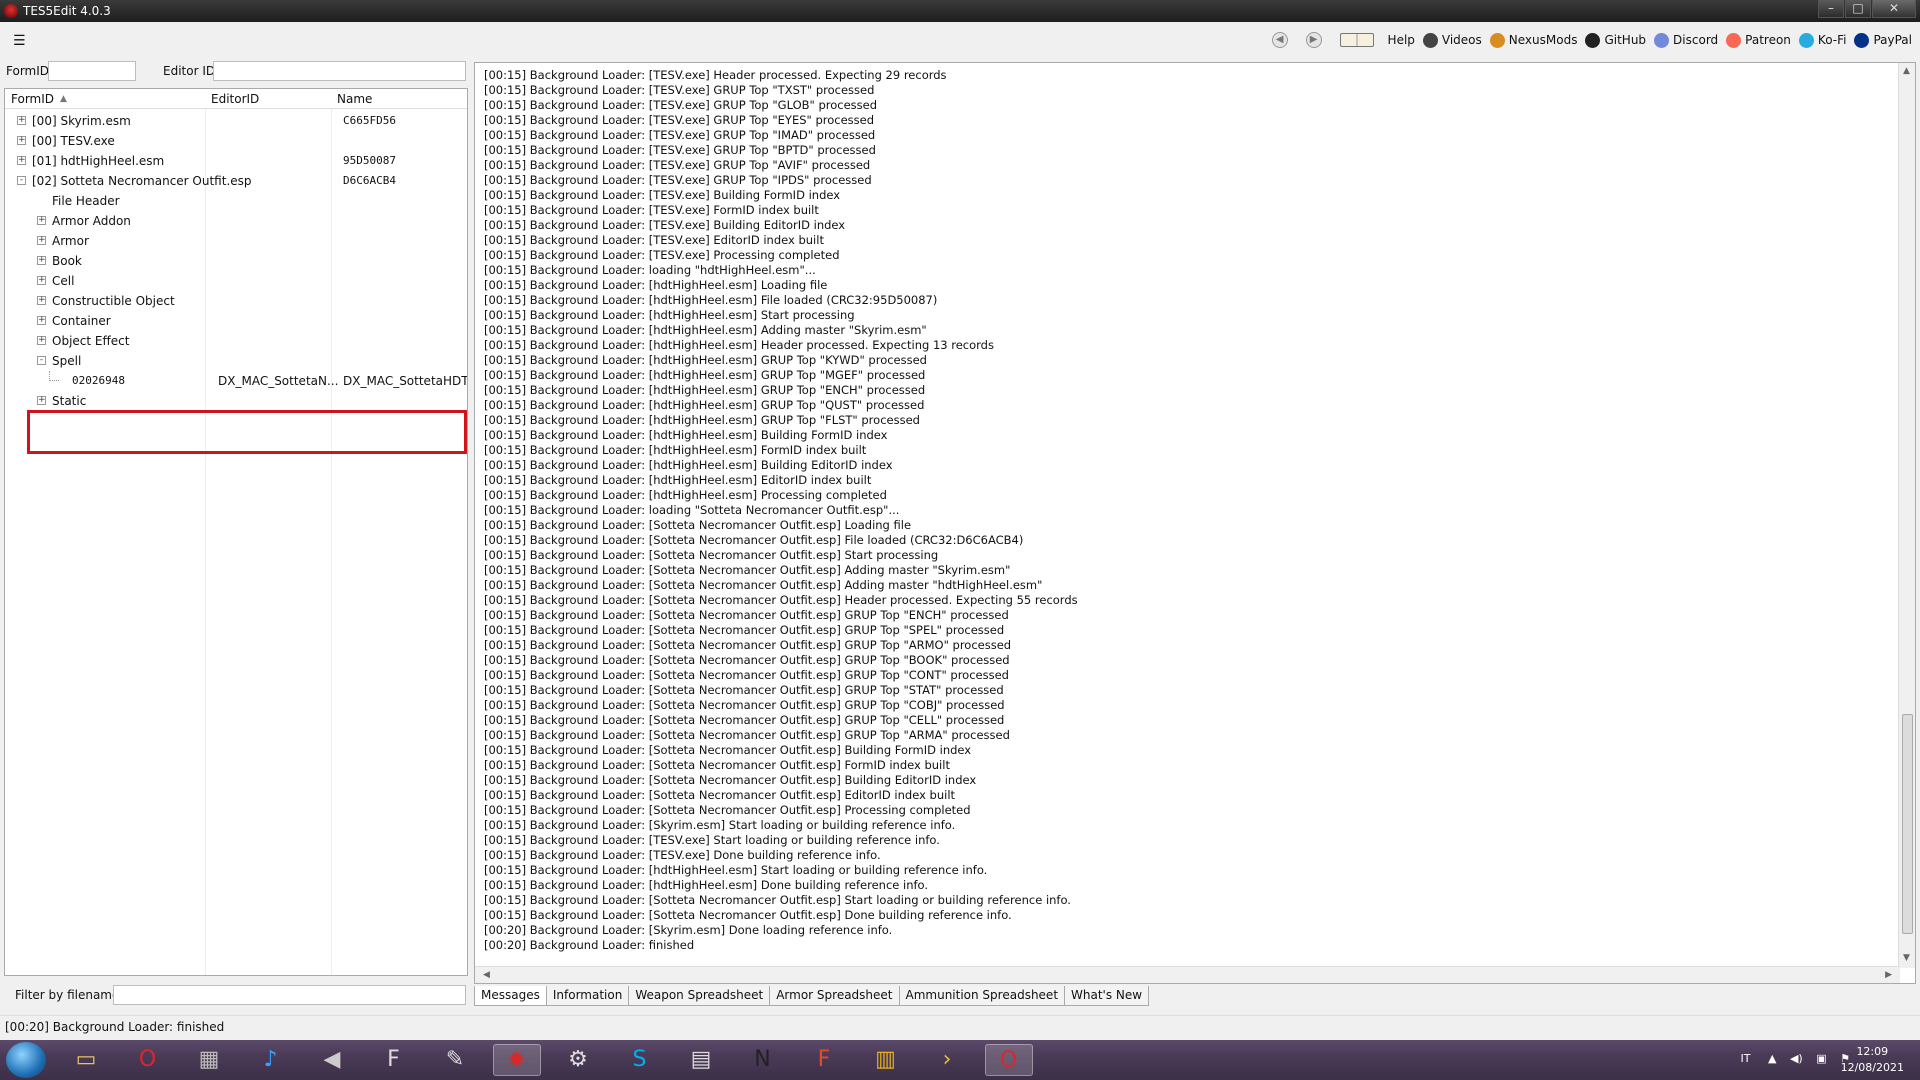  Describe the element at coordinates (1772, 1058) in the screenshot. I see `tray-expand-icon: ▲` at that location.